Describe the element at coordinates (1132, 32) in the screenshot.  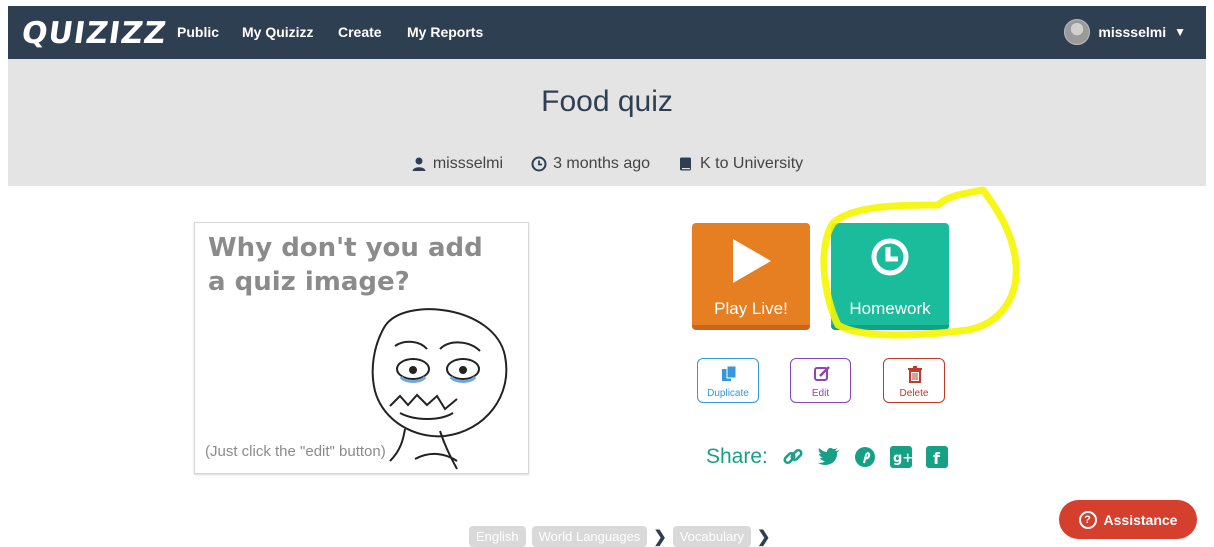
I see `username: missselmi` at that location.